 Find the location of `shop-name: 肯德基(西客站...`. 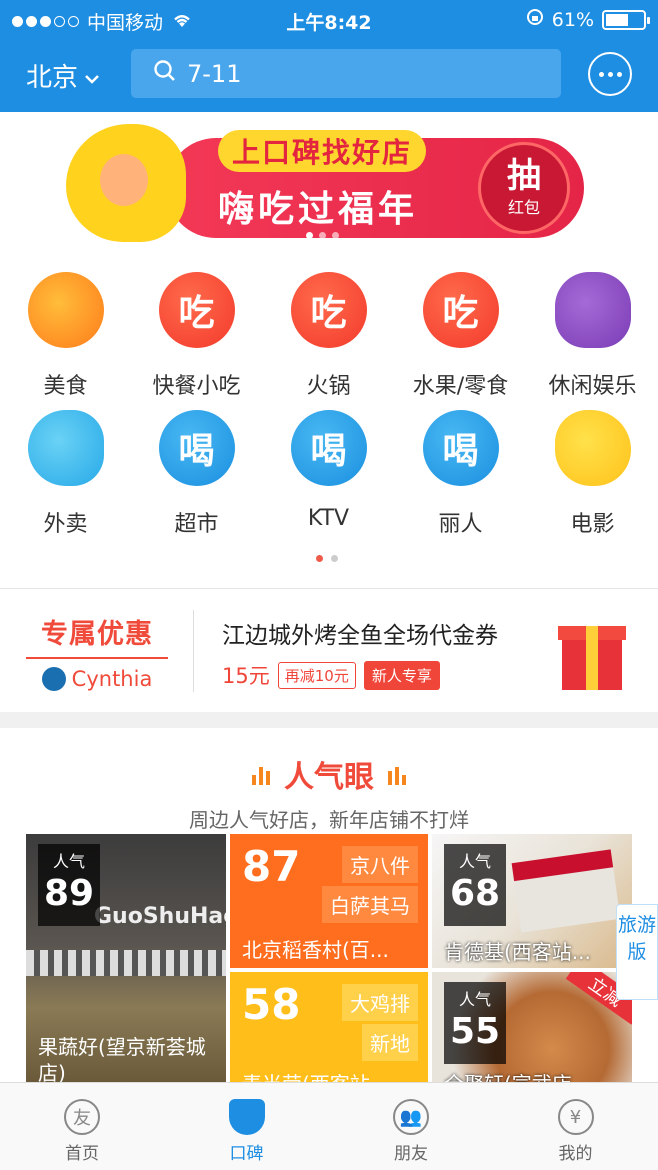

shop-name: 肯德基(西客站... is located at coordinates (517, 952).